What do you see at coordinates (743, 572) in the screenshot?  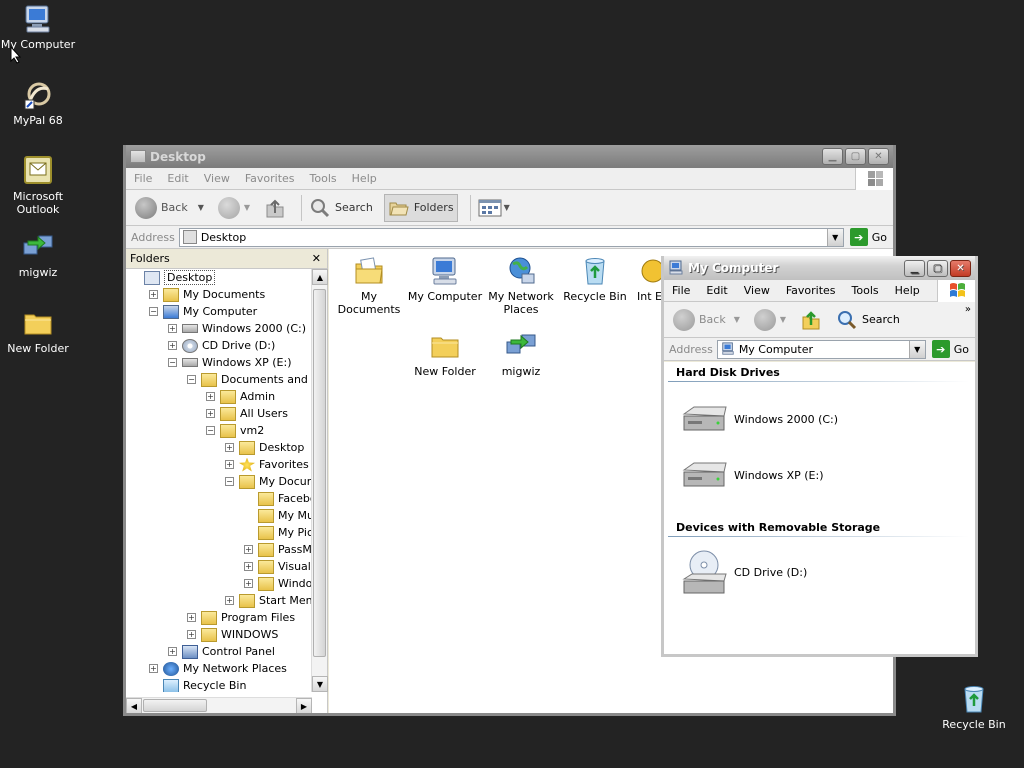 I see `drive-cd: CD Drive (D:)` at bounding box center [743, 572].